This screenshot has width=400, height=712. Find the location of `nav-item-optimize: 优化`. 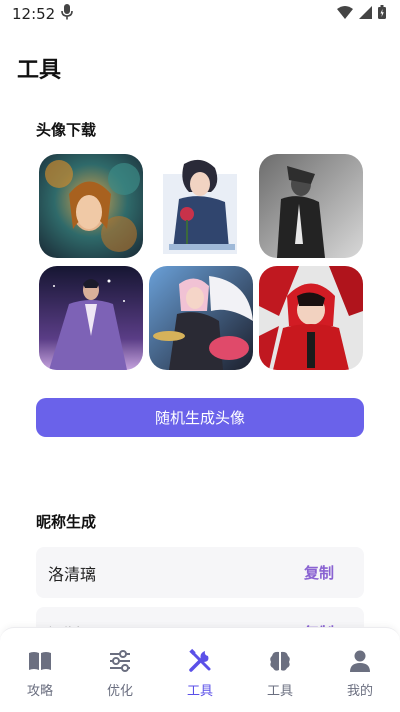

nav-item-optimize: 优化 is located at coordinates (120, 670).